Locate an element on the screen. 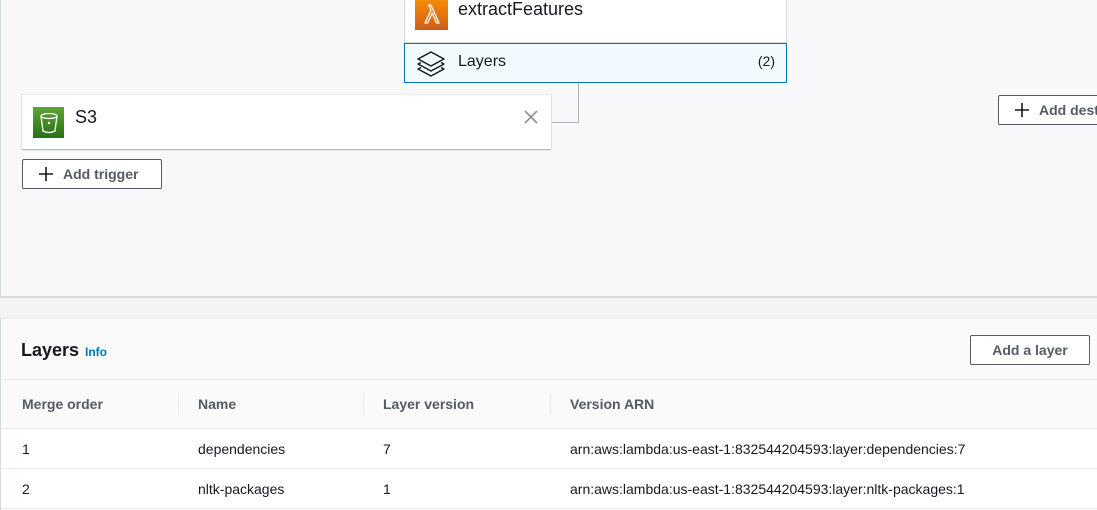 The width and height of the screenshot is (1097, 510). column-header-merge-order: Merge order is located at coordinates (62, 404).